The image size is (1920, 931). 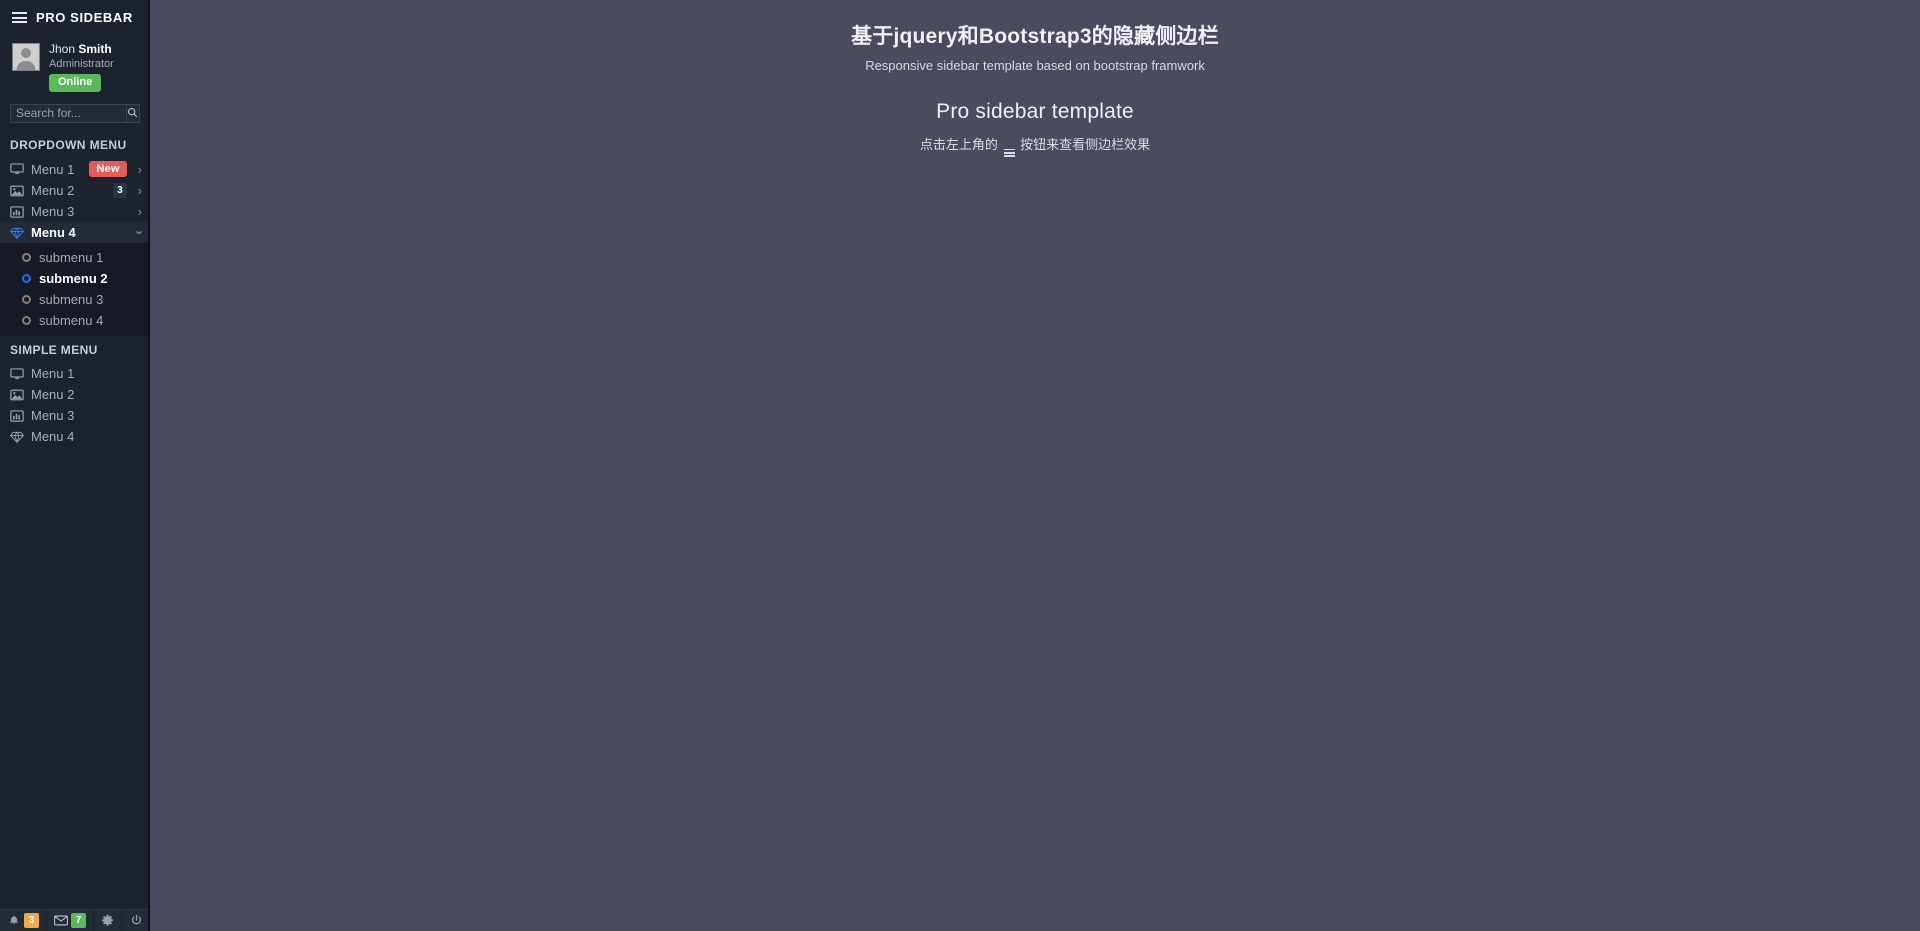 I want to click on submenu-item-label: submenu 2, so click(x=73, y=279).